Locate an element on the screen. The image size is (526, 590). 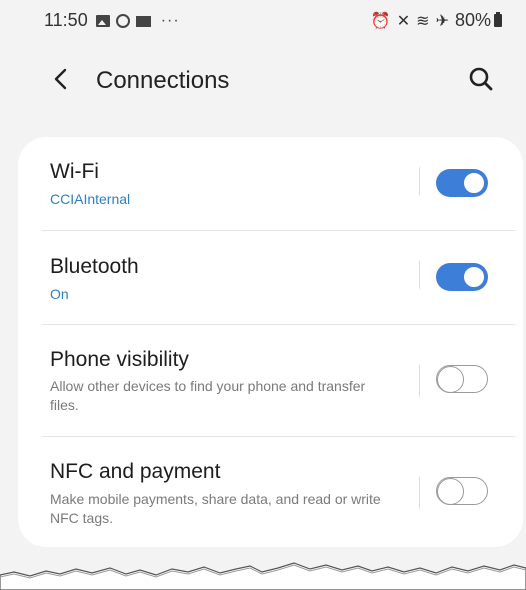
chevron-left-icon is located at coordinates (60, 79).